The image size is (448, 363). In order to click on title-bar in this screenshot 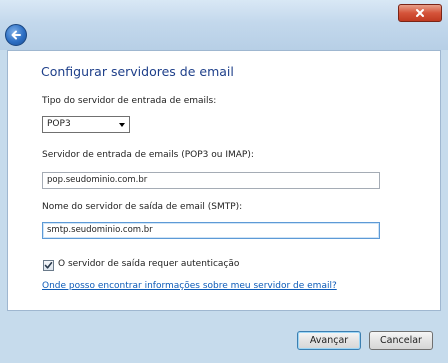, I will do `click(224, 25)`.